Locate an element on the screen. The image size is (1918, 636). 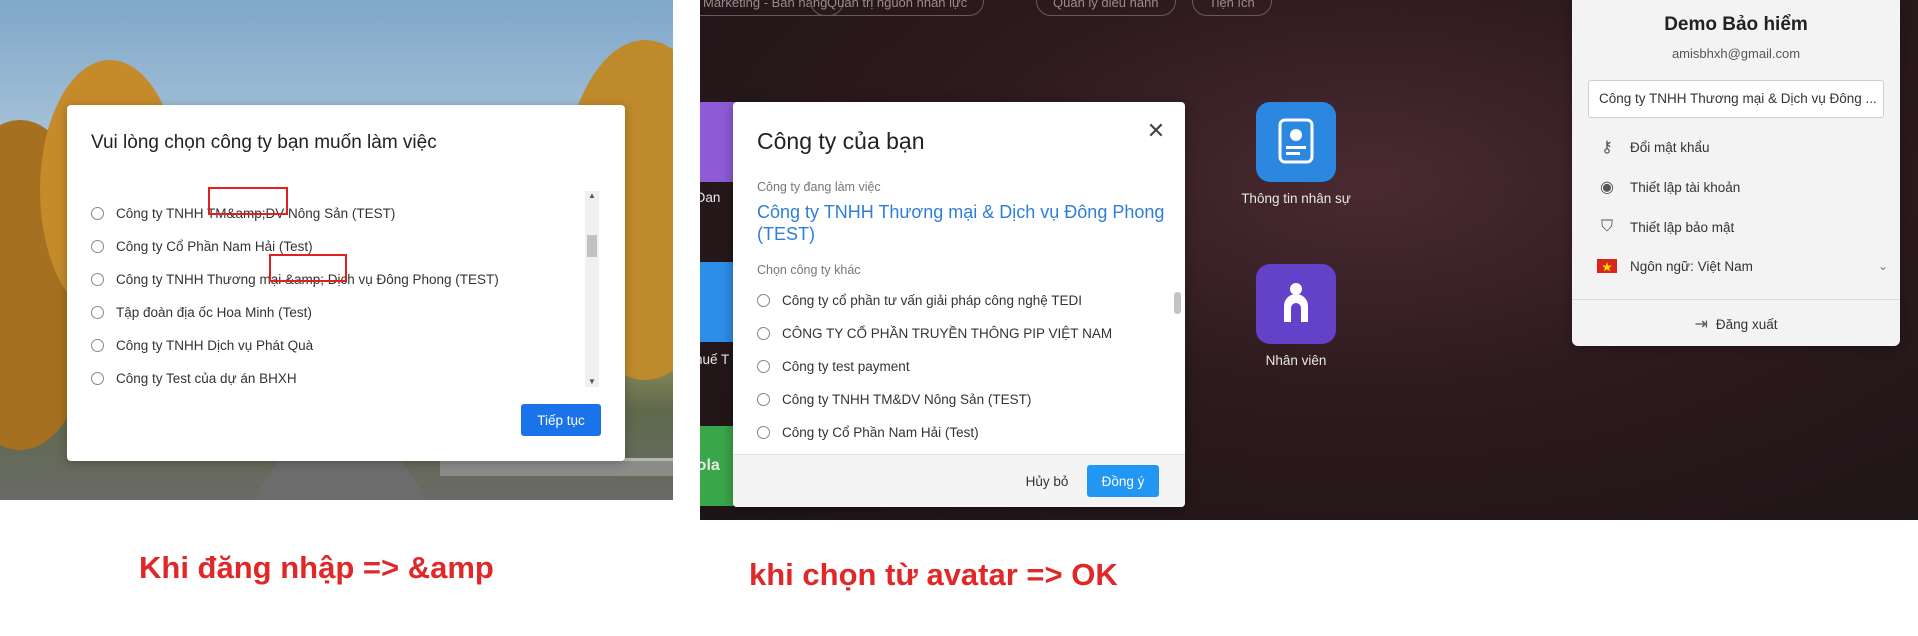
menu-item-language: Ngôn ngữ: Việt Nam ⌄ is located at coordinates (1742, 266).